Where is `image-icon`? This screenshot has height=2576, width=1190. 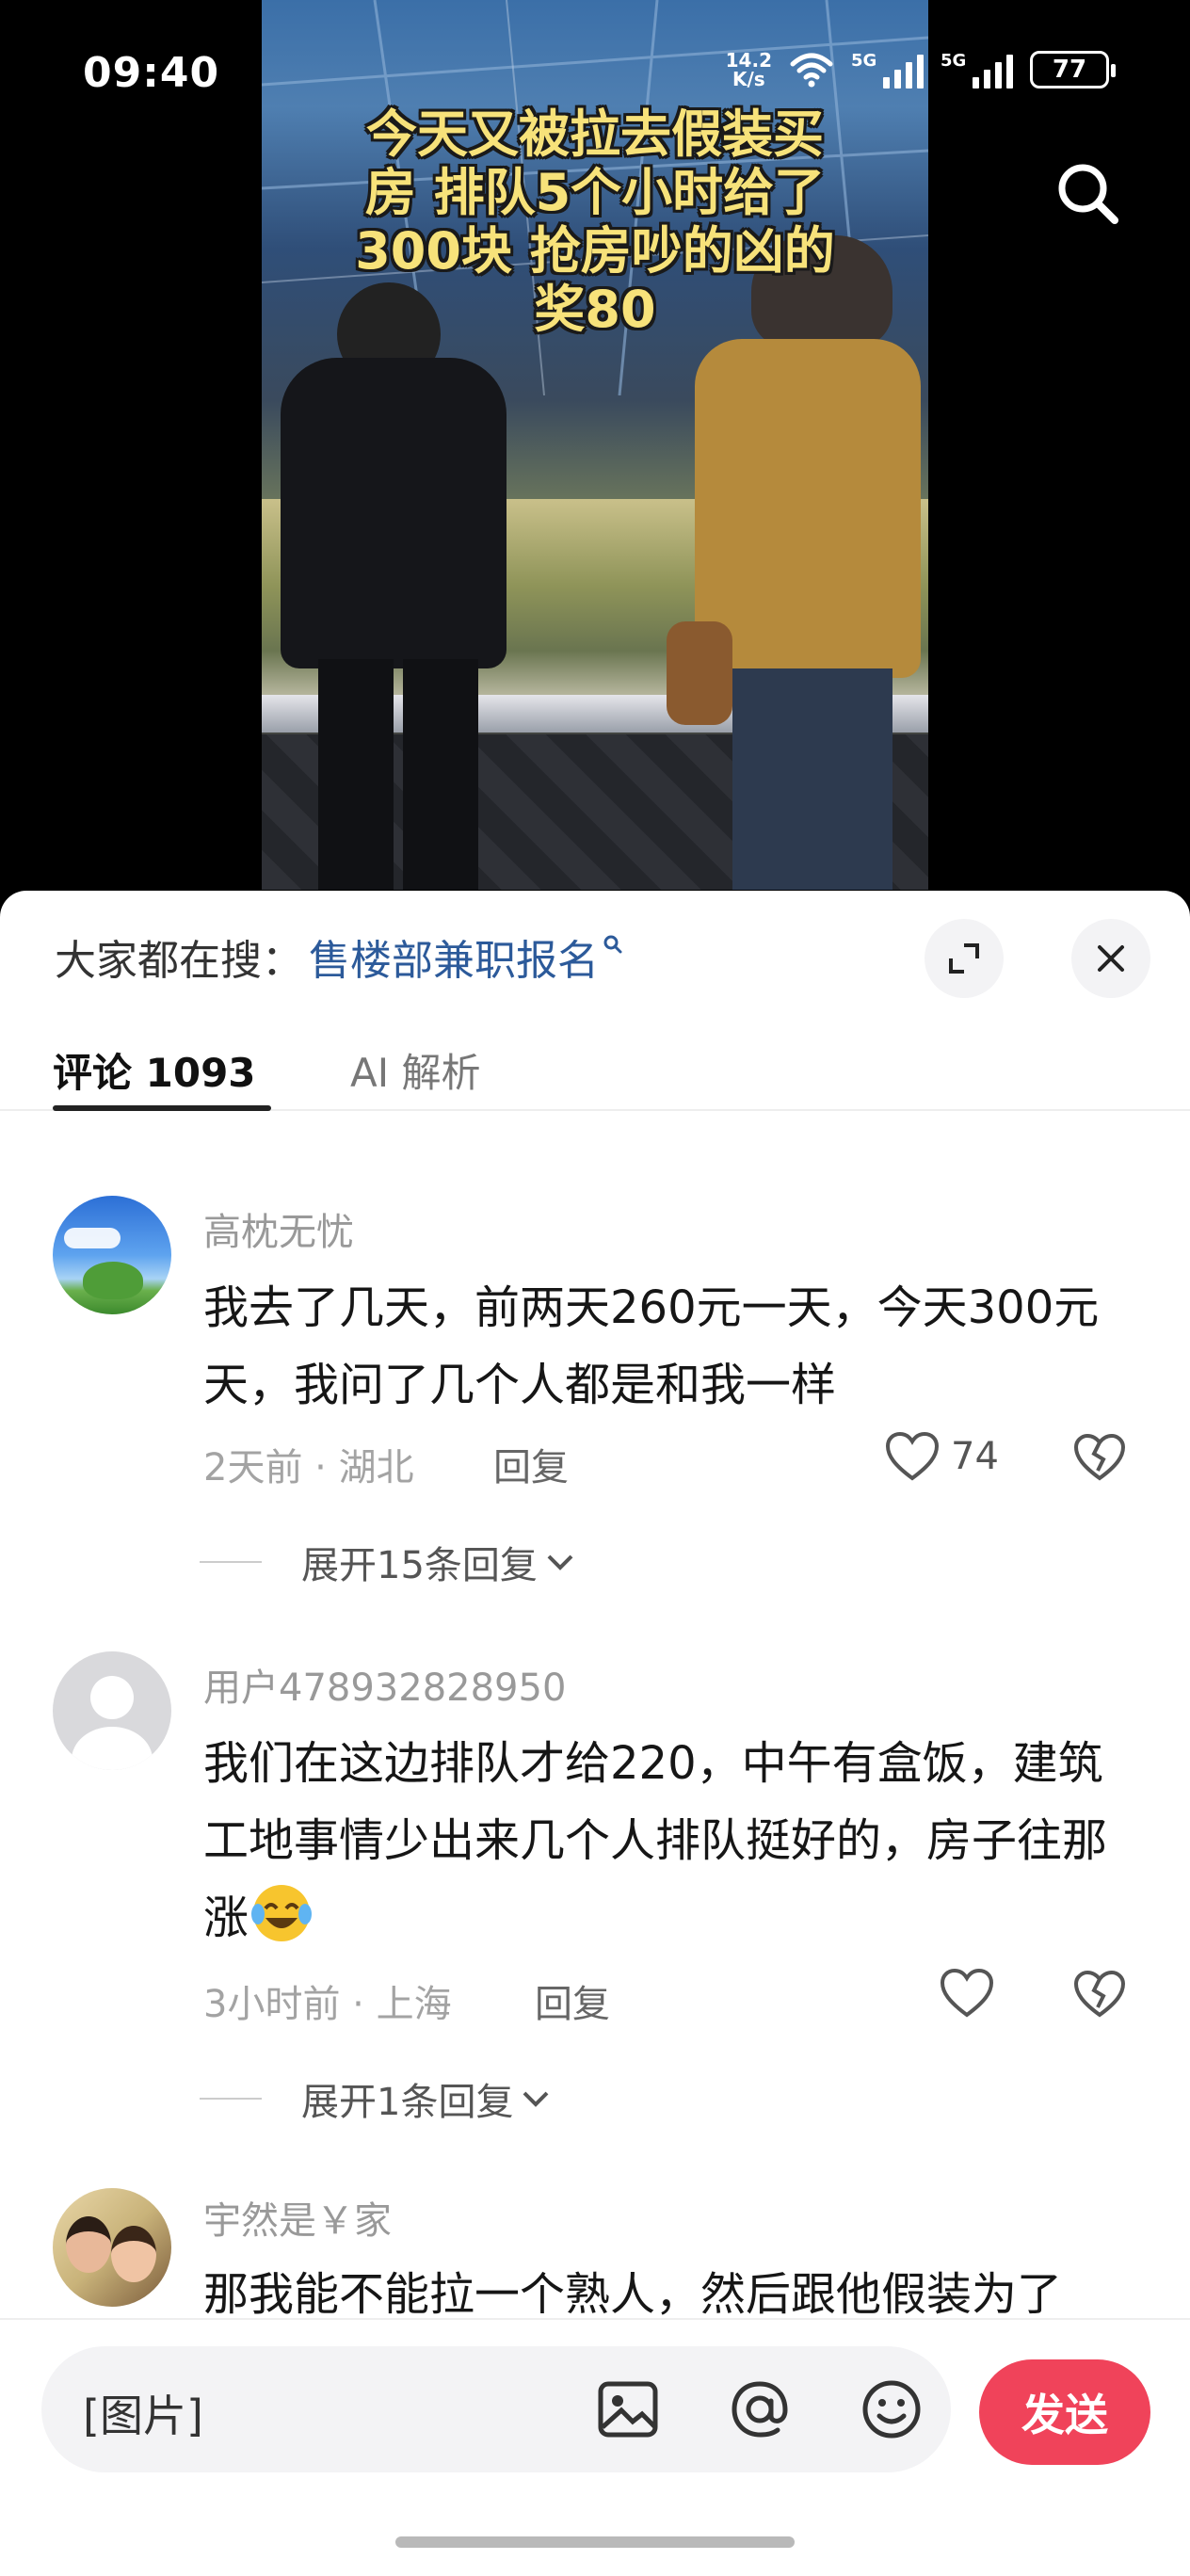 image-icon is located at coordinates (628, 2409).